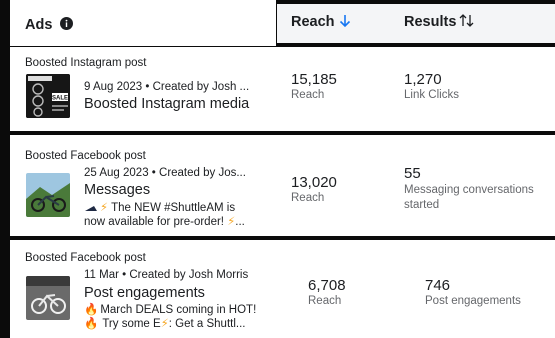 Image resolution: width=555 pixels, height=338 pixels. Describe the element at coordinates (66, 23) in the screenshot. I see `info-icon` at that location.